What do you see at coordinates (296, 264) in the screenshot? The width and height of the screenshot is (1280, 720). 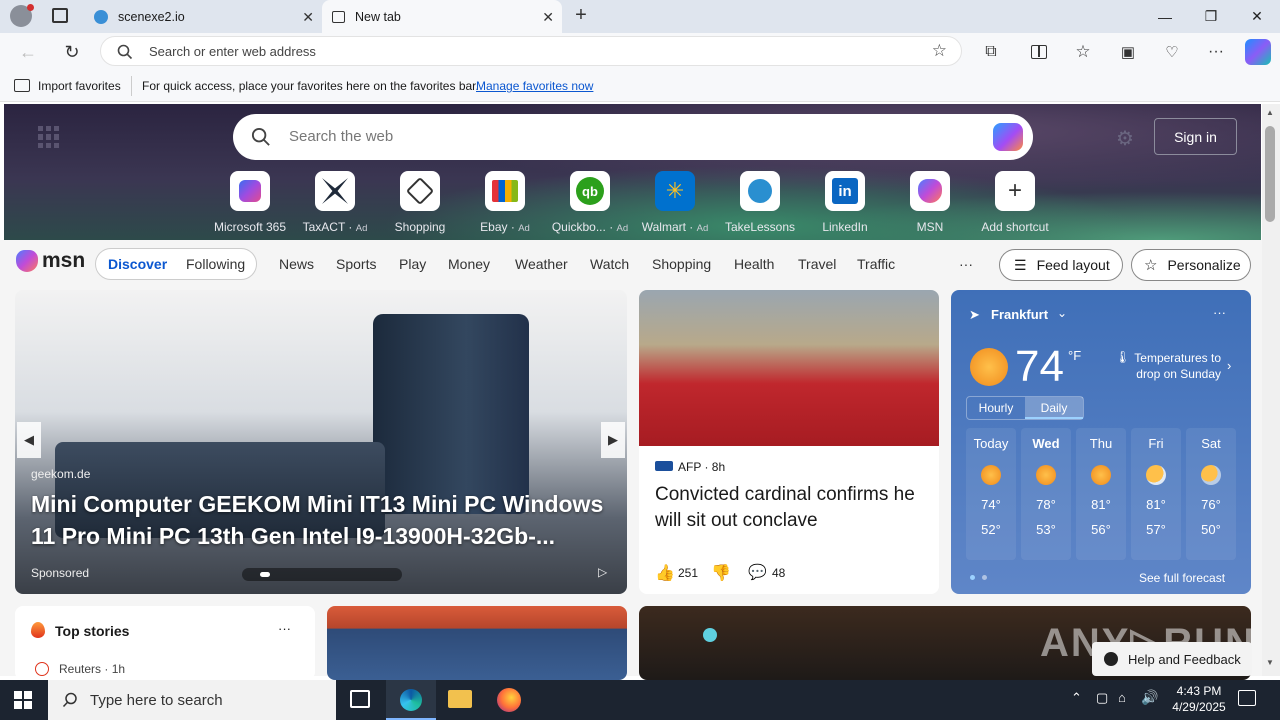 I see `nav-news: News` at bounding box center [296, 264].